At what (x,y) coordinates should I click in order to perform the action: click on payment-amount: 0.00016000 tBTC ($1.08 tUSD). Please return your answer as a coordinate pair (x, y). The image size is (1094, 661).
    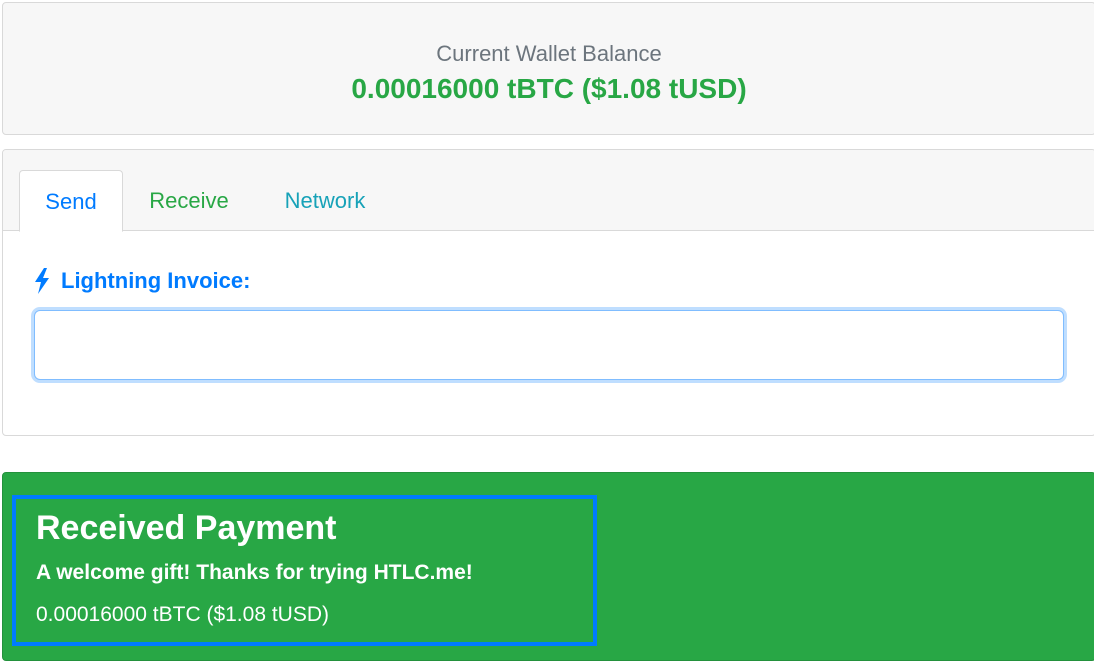
    Looking at the image, I should click on (182, 614).